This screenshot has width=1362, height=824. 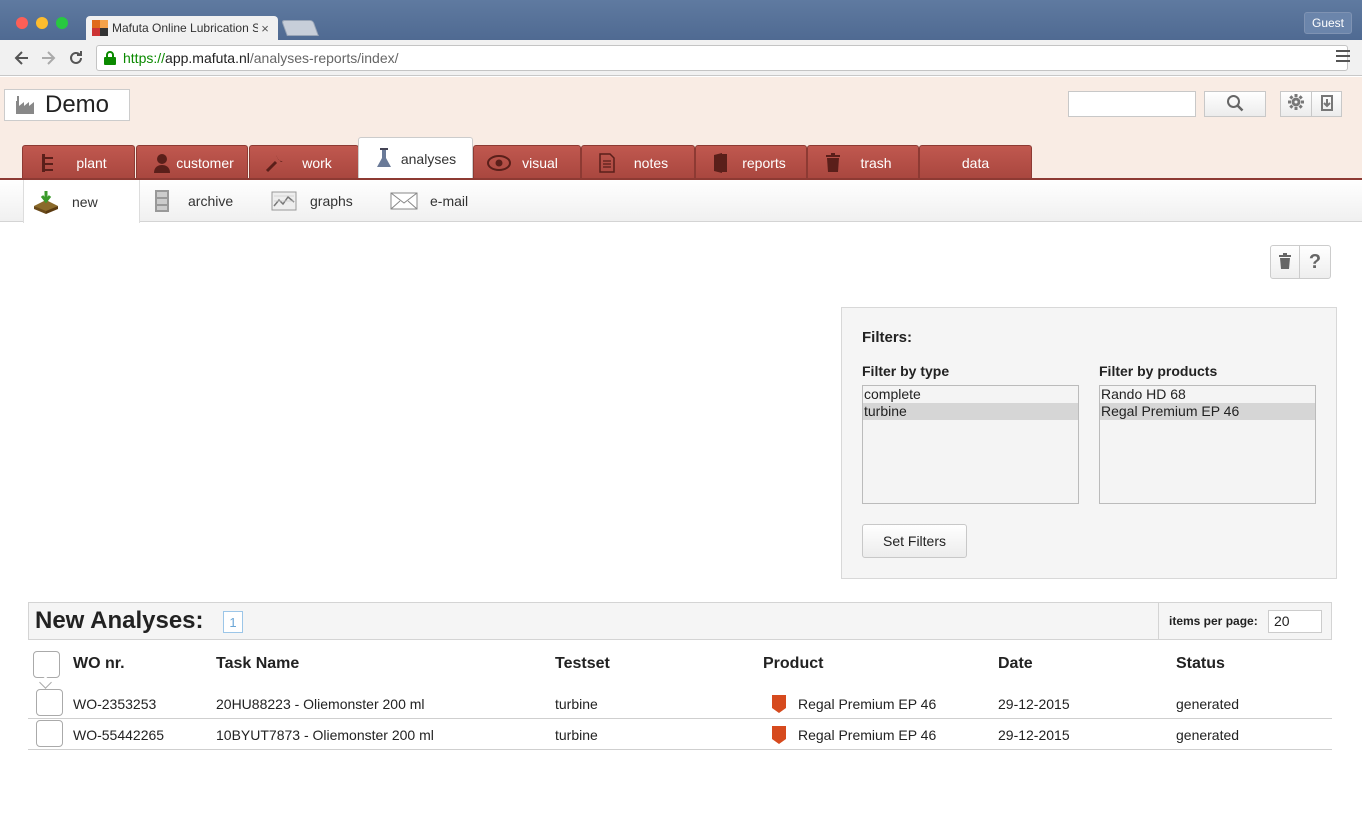 What do you see at coordinates (576, 735) in the screenshot?
I see `cell-testset: turbine` at bounding box center [576, 735].